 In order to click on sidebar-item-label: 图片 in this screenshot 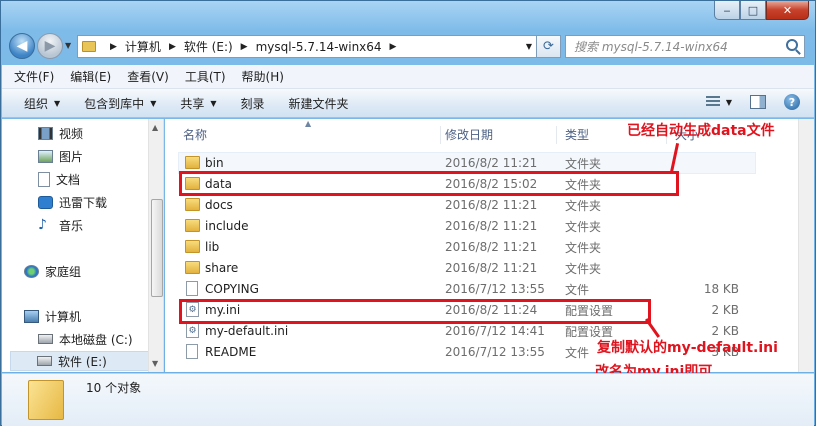, I will do `click(71, 156)`.